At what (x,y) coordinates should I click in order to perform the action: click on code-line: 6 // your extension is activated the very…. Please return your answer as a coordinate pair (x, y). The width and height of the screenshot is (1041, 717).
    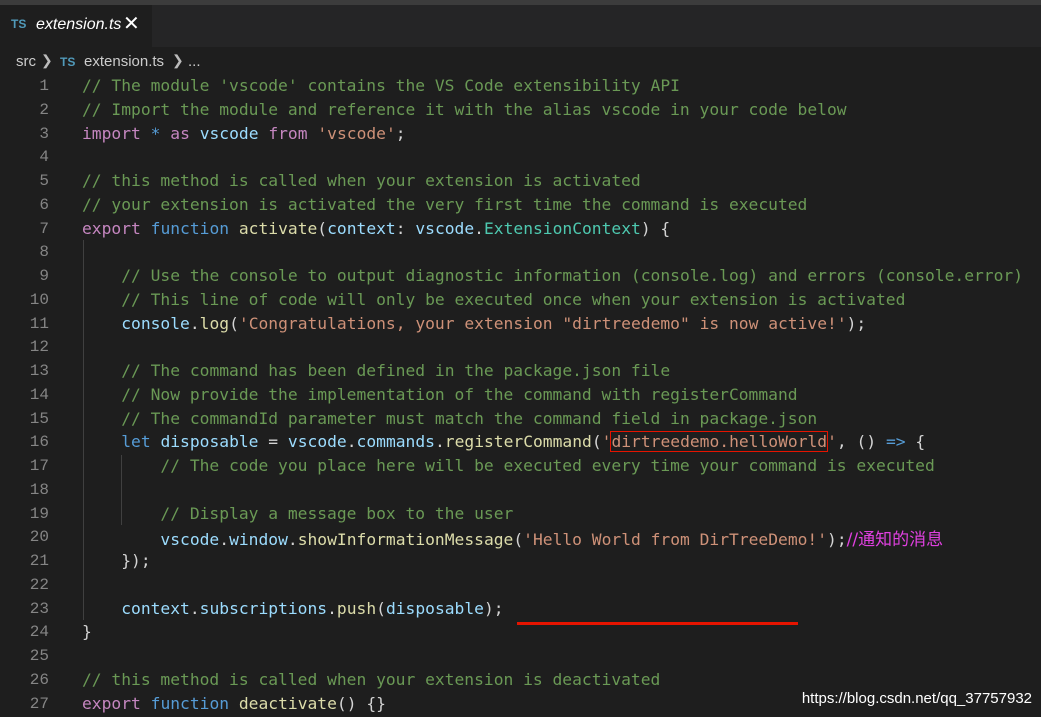
    Looking at the image, I should click on (520, 205).